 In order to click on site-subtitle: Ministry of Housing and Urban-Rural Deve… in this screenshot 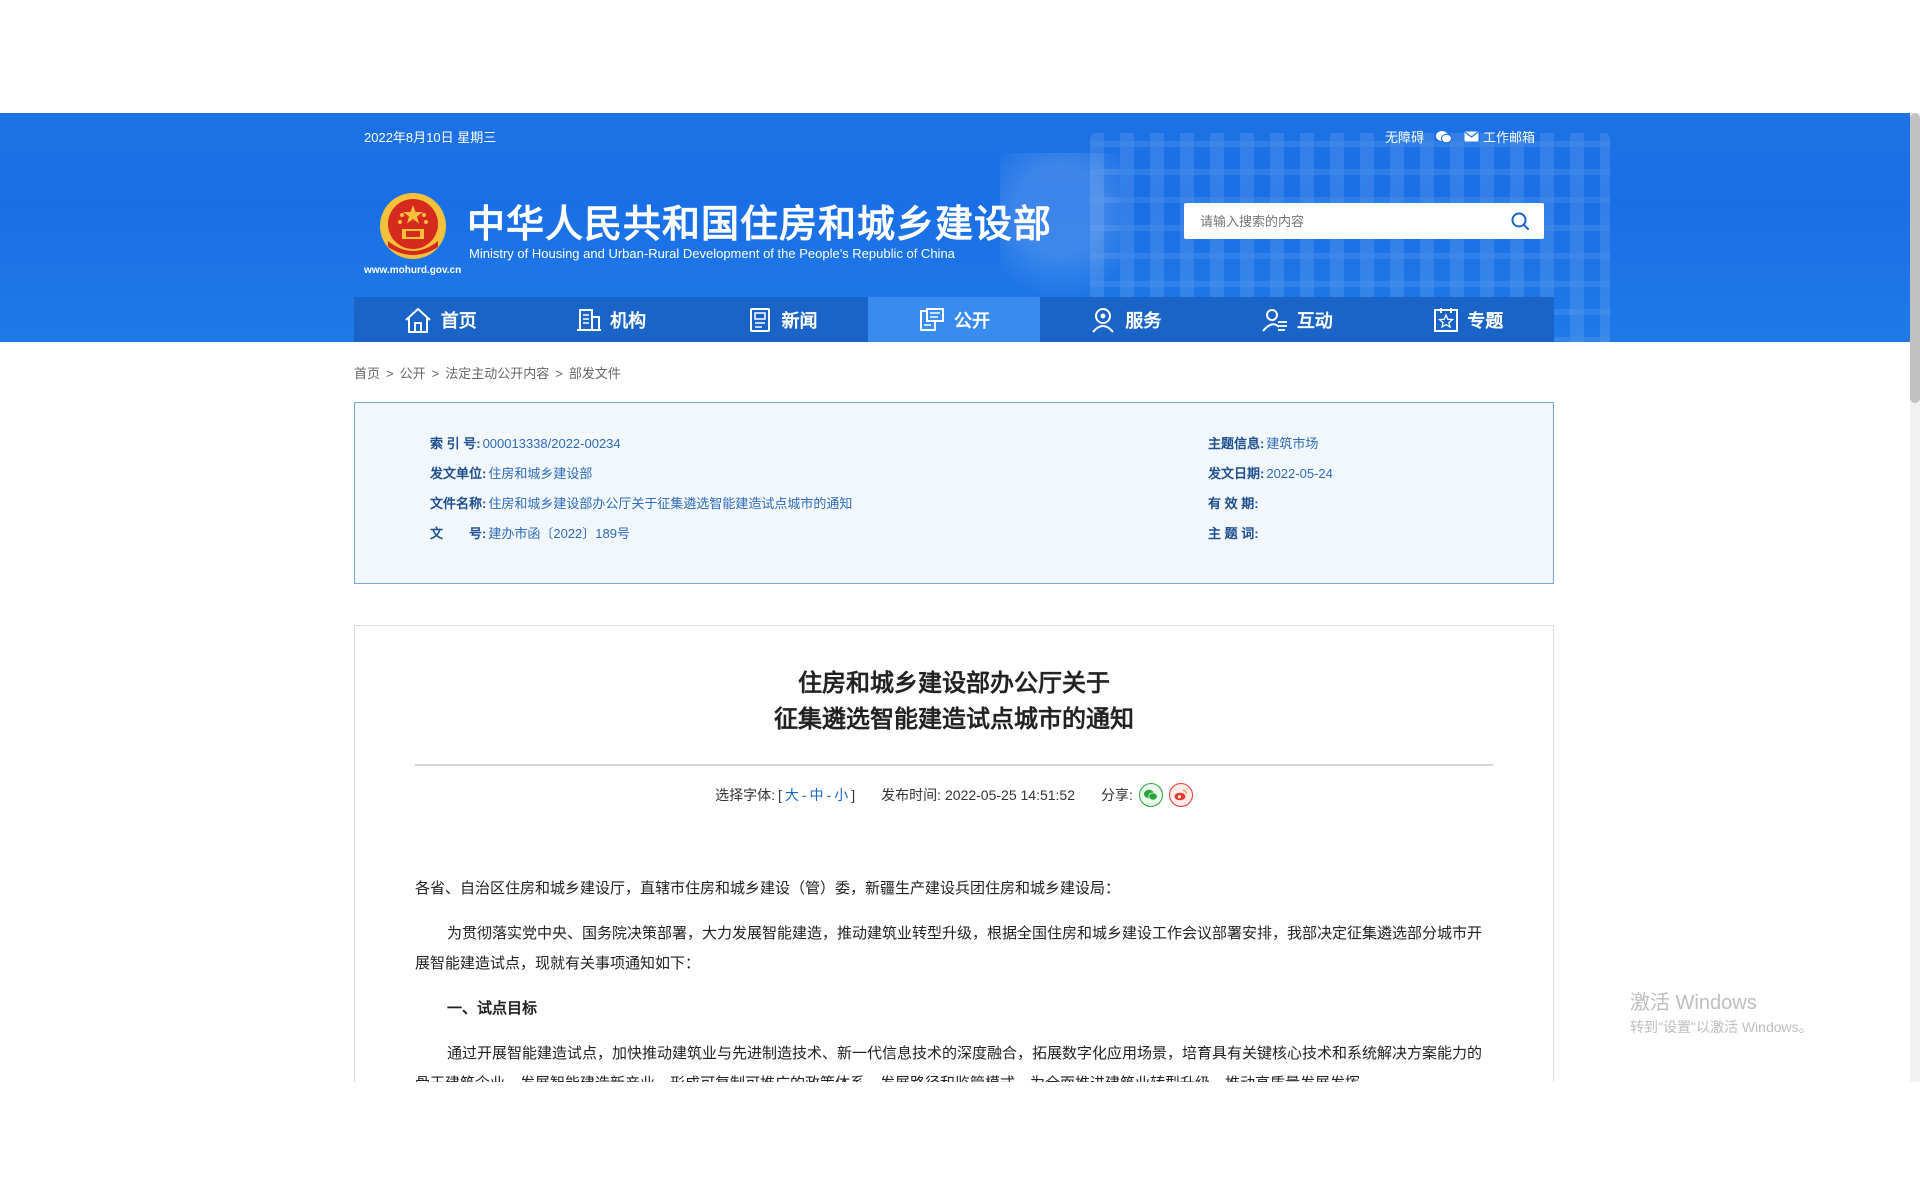, I will do `click(712, 253)`.